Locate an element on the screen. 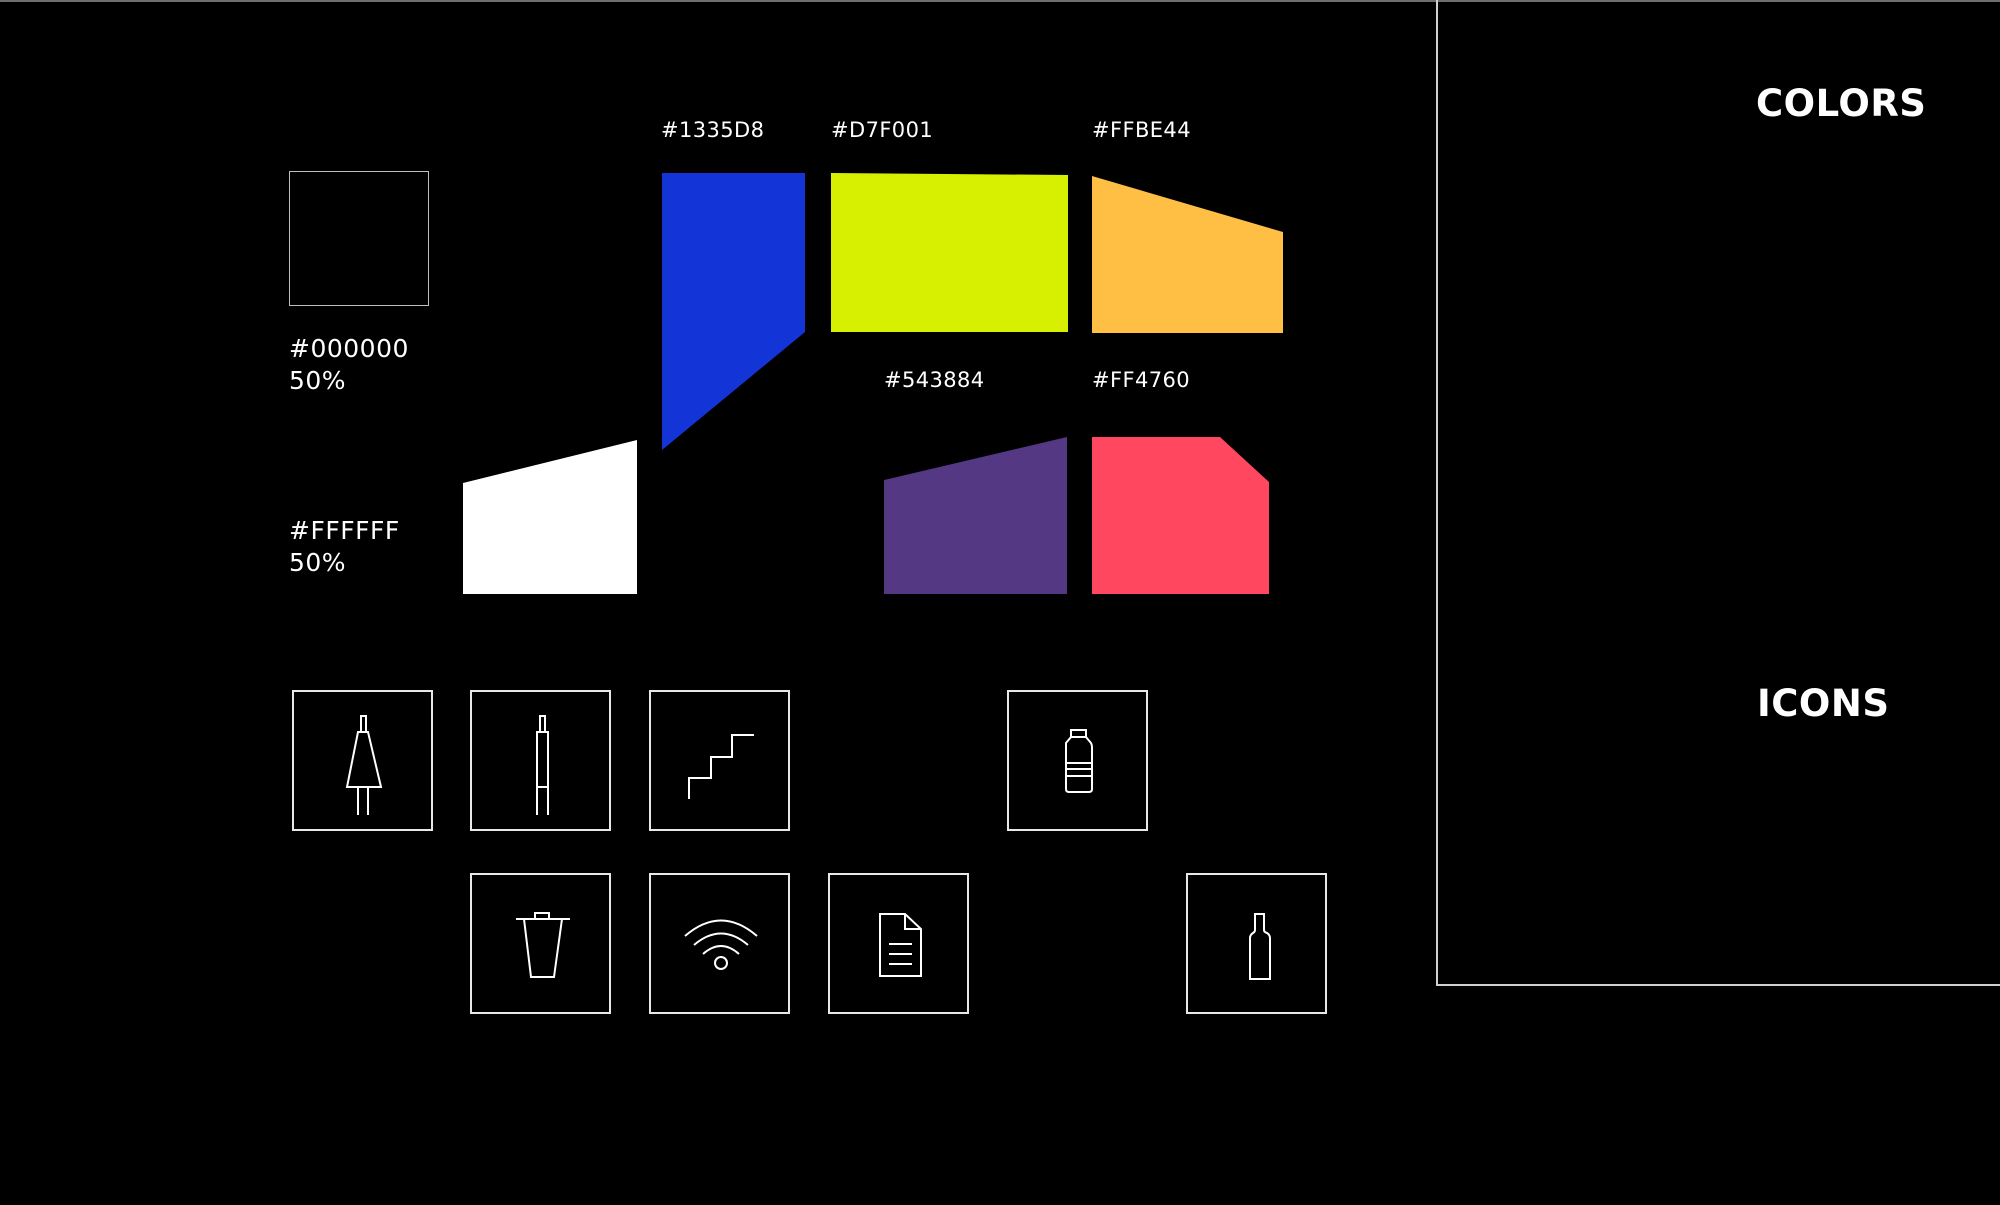 This screenshot has width=2000, height=1205. icon-tile-trash-can is located at coordinates (540, 943).